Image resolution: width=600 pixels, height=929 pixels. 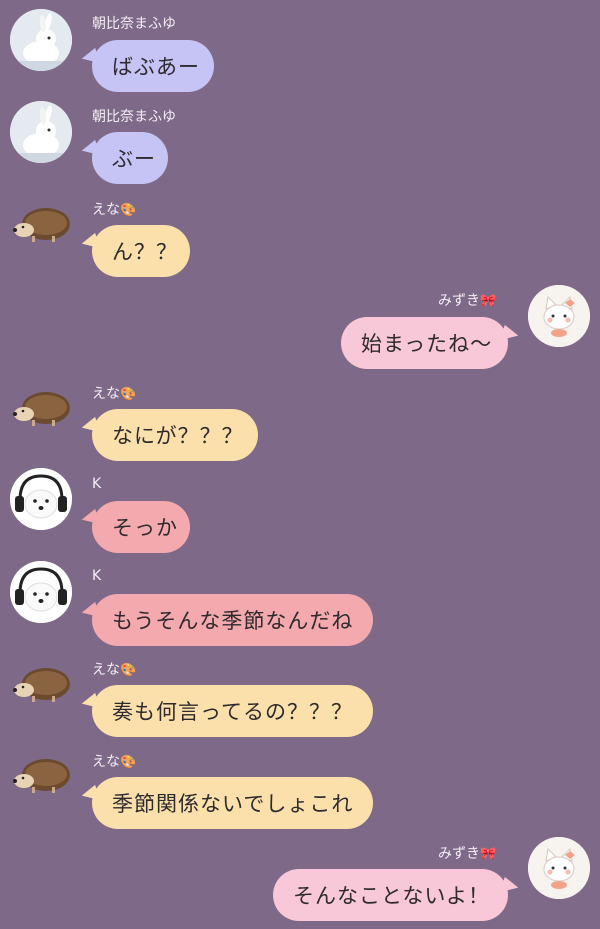 What do you see at coordinates (390, 895) in the screenshot?
I see `message-bubble: そんなことないよ！` at bounding box center [390, 895].